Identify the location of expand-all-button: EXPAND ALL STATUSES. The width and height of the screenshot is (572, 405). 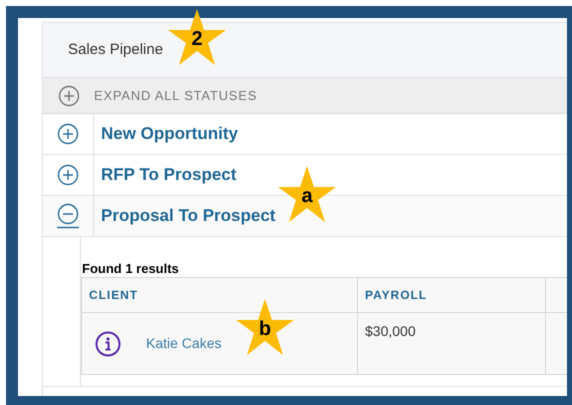
(305, 96).